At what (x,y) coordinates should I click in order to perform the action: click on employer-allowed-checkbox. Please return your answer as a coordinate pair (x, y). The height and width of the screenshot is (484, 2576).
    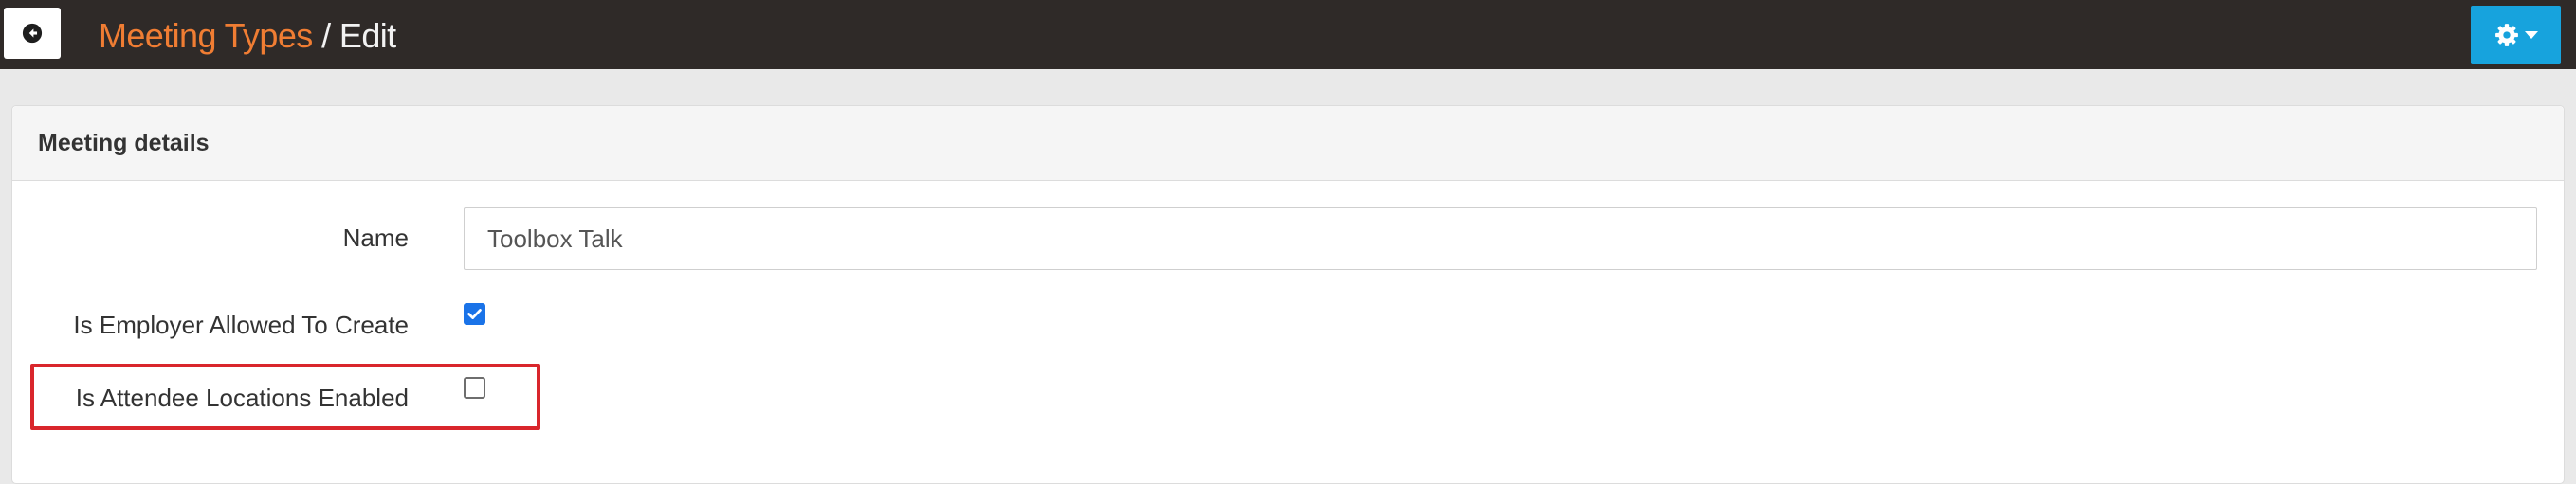
    Looking at the image, I should click on (474, 314).